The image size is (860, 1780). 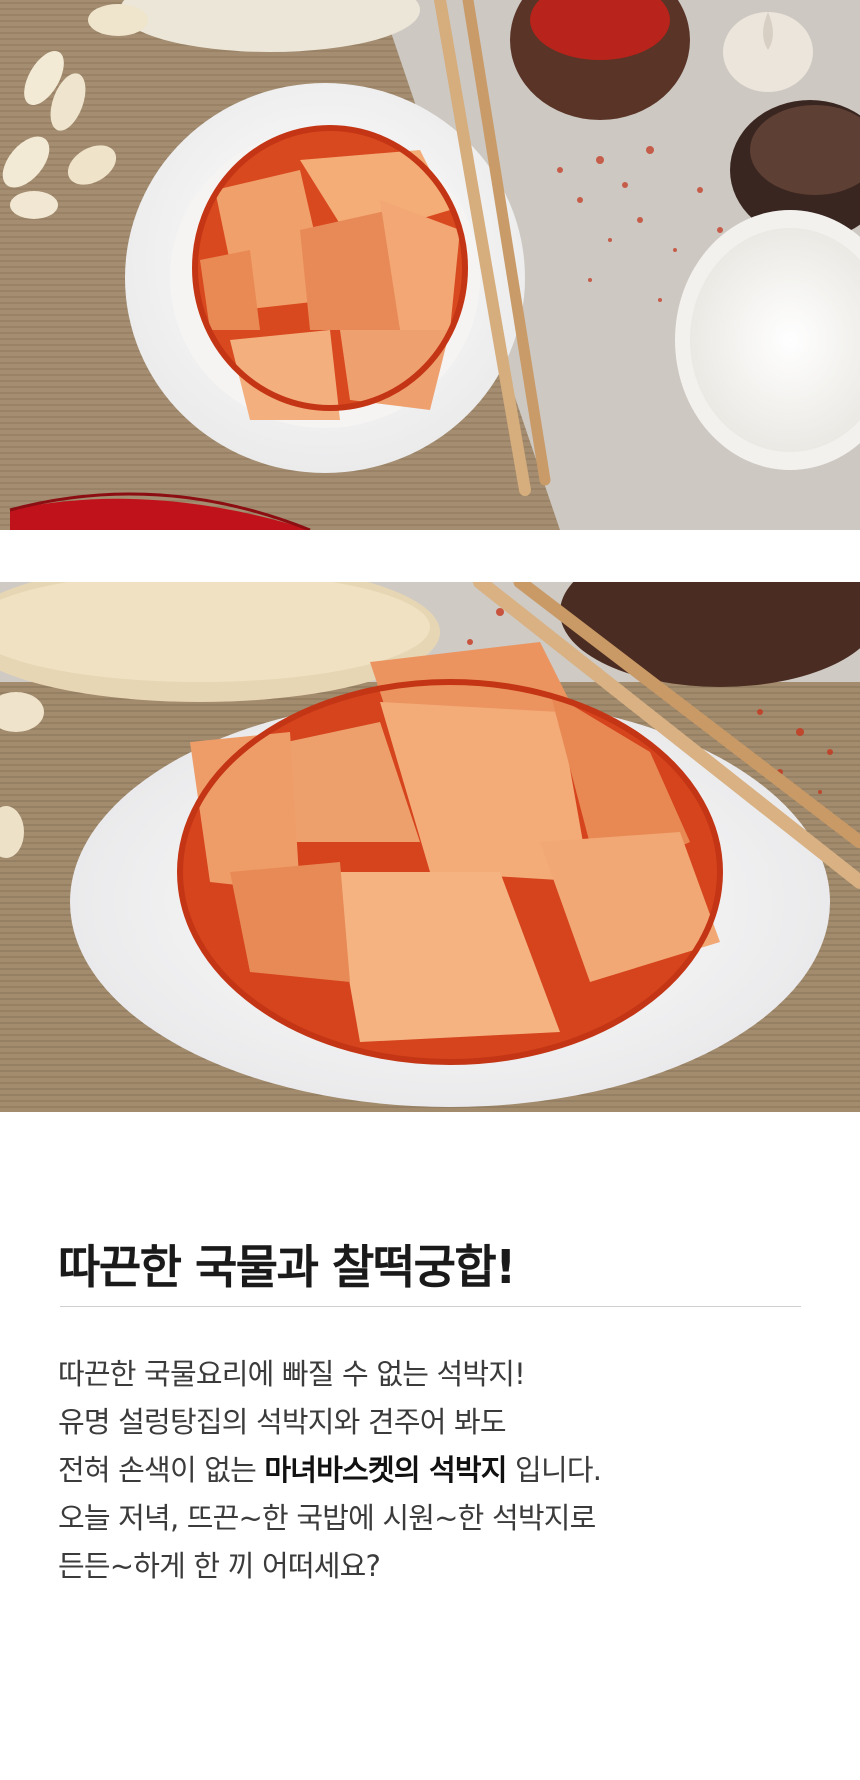 What do you see at coordinates (282, 1422) in the screenshot?
I see `description-line-2: 유명 설렁탕집의 석박지와 견주어 봐도` at bounding box center [282, 1422].